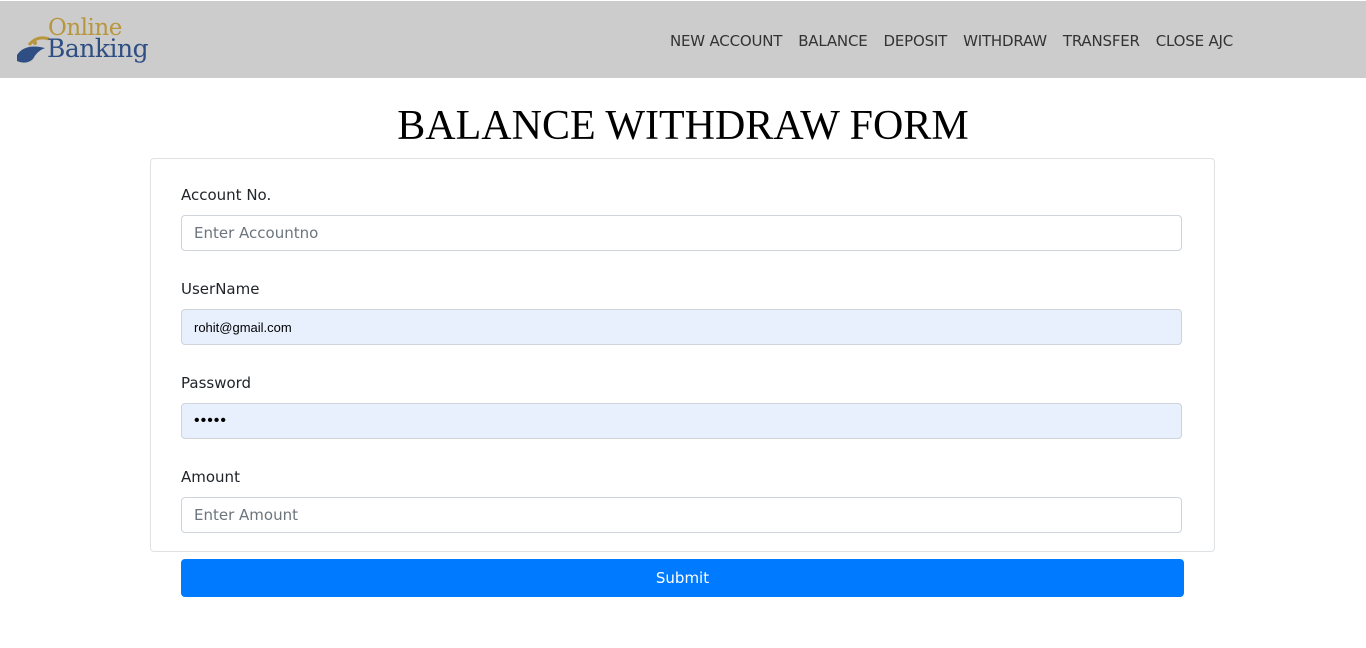 The image size is (1366, 648). What do you see at coordinates (98, 48) in the screenshot?
I see `logo-text-banking: Banking` at bounding box center [98, 48].